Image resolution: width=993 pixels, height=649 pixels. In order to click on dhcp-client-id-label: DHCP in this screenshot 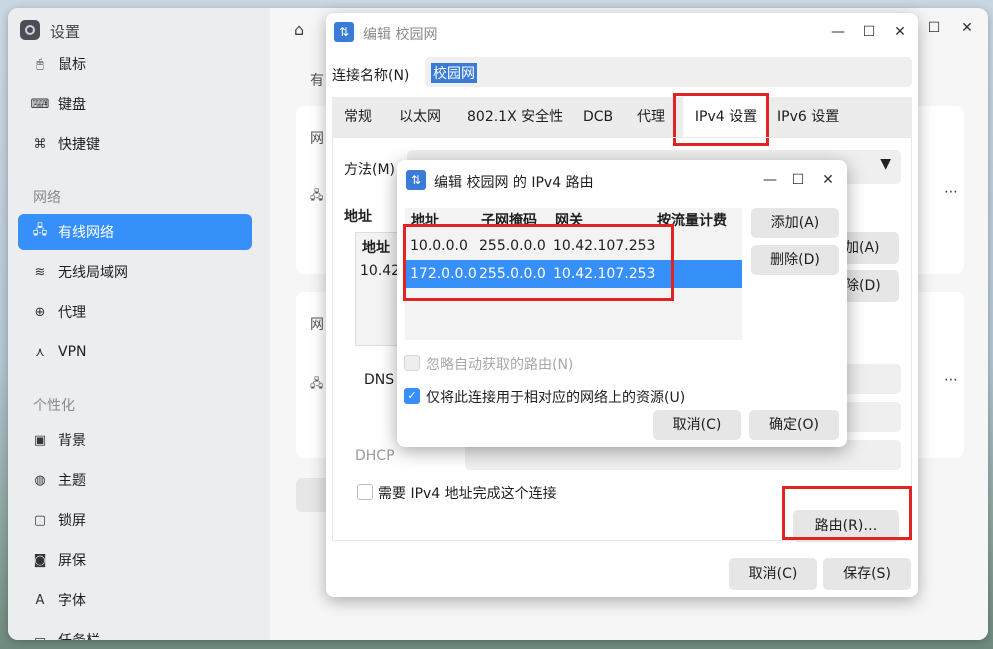, I will do `click(375, 456)`.